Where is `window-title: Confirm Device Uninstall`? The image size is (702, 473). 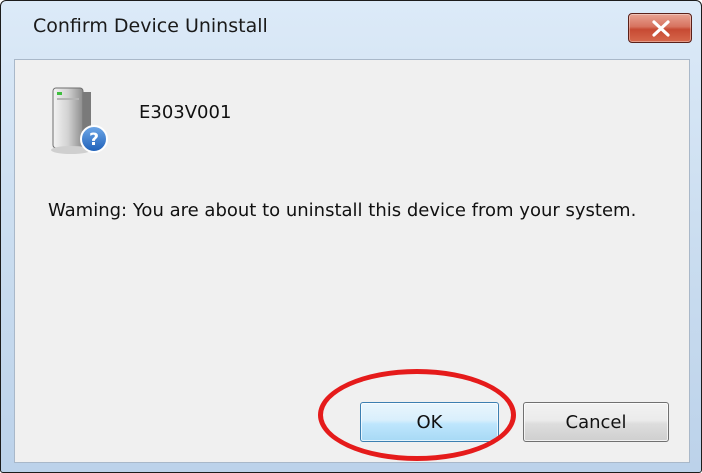 window-title: Confirm Device Uninstall is located at coordinates (150, 26).